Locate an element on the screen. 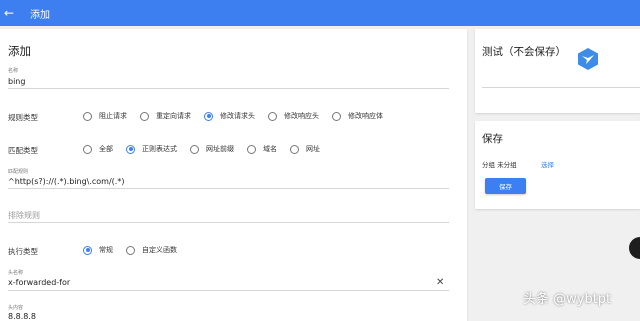 The width and height of the screenshot is (640, 321). radio-label: 网址 is located at coordinates (313, 149).